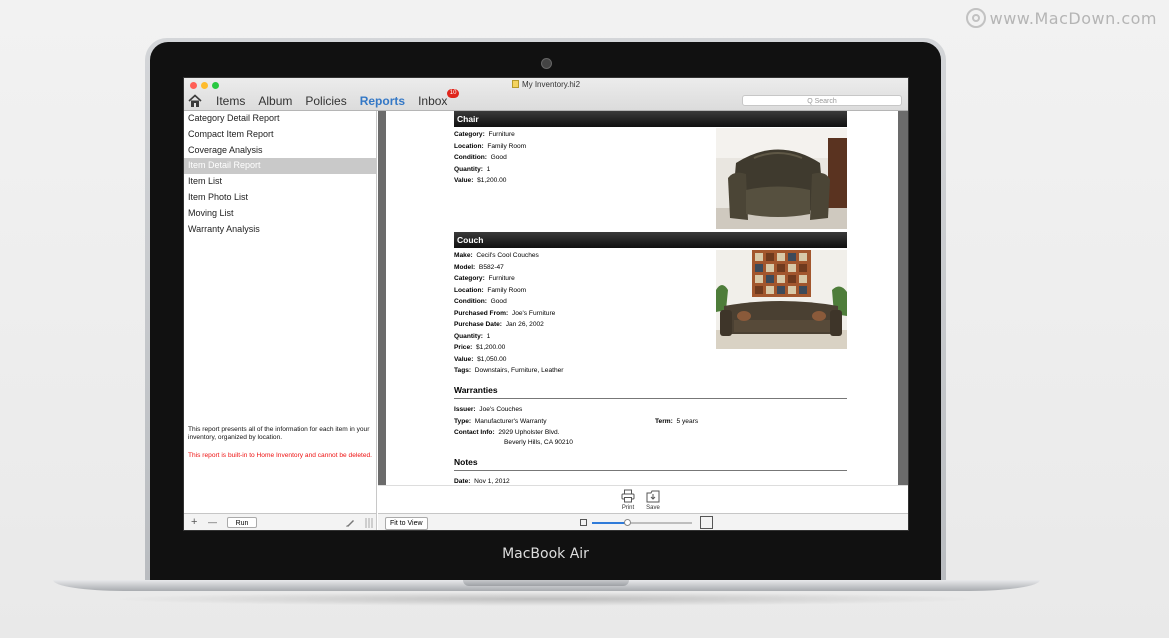  What do you see at coordinates (280, 119) in the screenshot?
I see `sidebar-item-category-detail-report: Category Detail Report` at bounding box center [280, 119].